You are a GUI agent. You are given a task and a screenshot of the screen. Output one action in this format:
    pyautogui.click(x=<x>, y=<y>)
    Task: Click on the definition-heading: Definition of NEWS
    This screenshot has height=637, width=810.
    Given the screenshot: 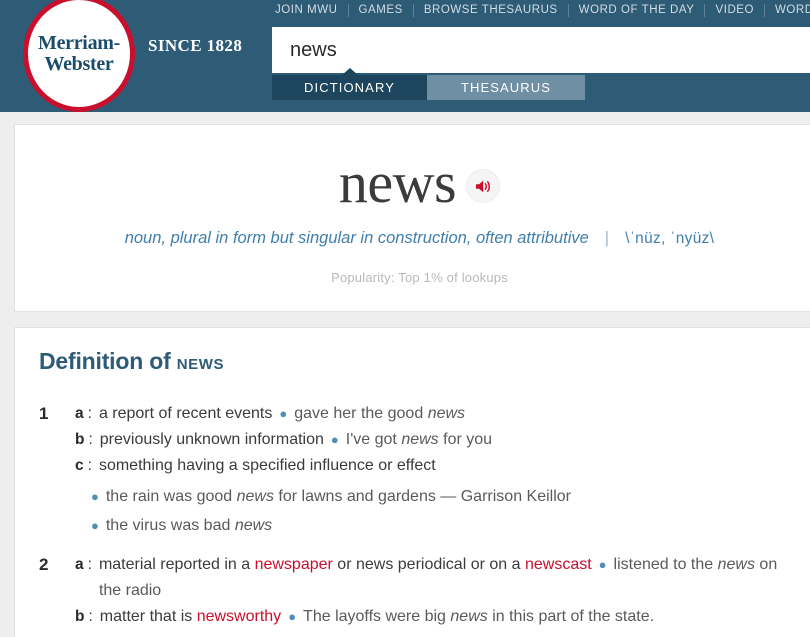 What is the action you would take?
    pyautogui.click(x=419, y=361)
    